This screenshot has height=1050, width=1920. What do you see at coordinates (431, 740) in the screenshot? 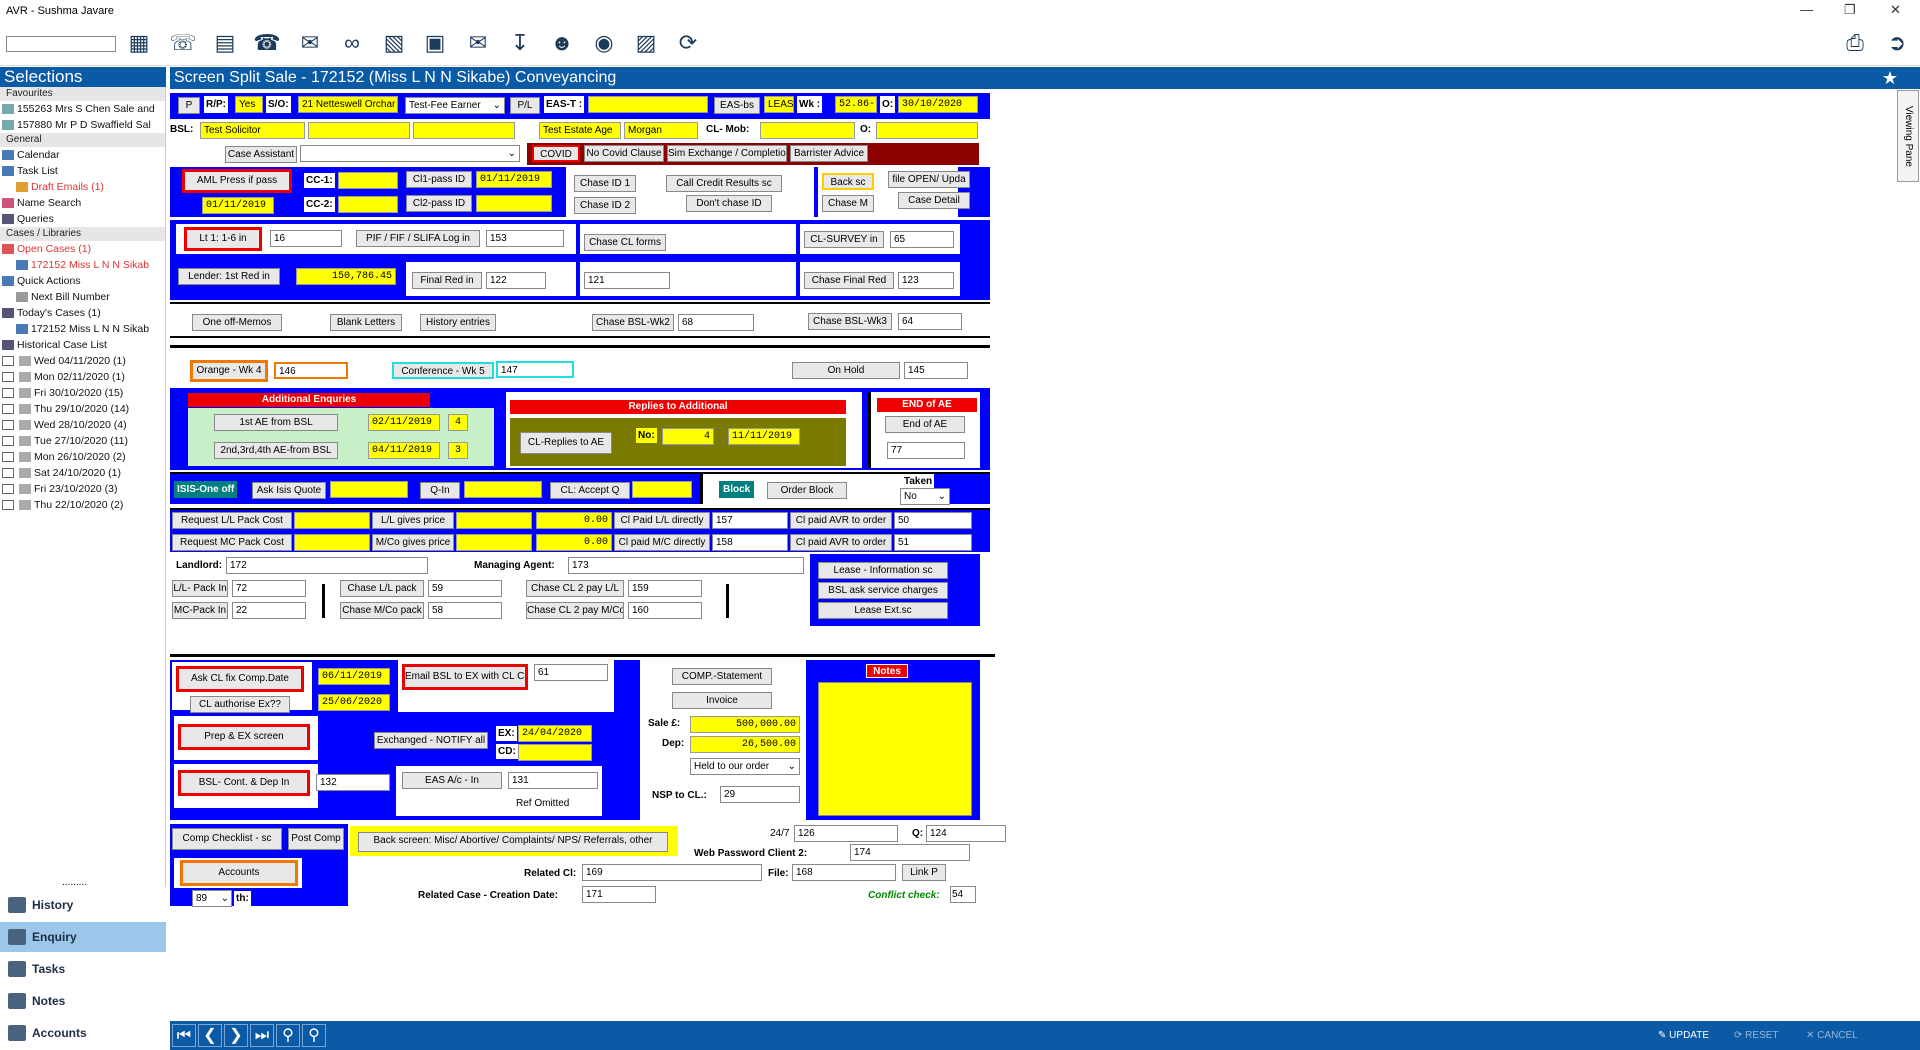
I see `exchanged-button: Exchanged - NOTIFY all` at bounding box center [431, 740].